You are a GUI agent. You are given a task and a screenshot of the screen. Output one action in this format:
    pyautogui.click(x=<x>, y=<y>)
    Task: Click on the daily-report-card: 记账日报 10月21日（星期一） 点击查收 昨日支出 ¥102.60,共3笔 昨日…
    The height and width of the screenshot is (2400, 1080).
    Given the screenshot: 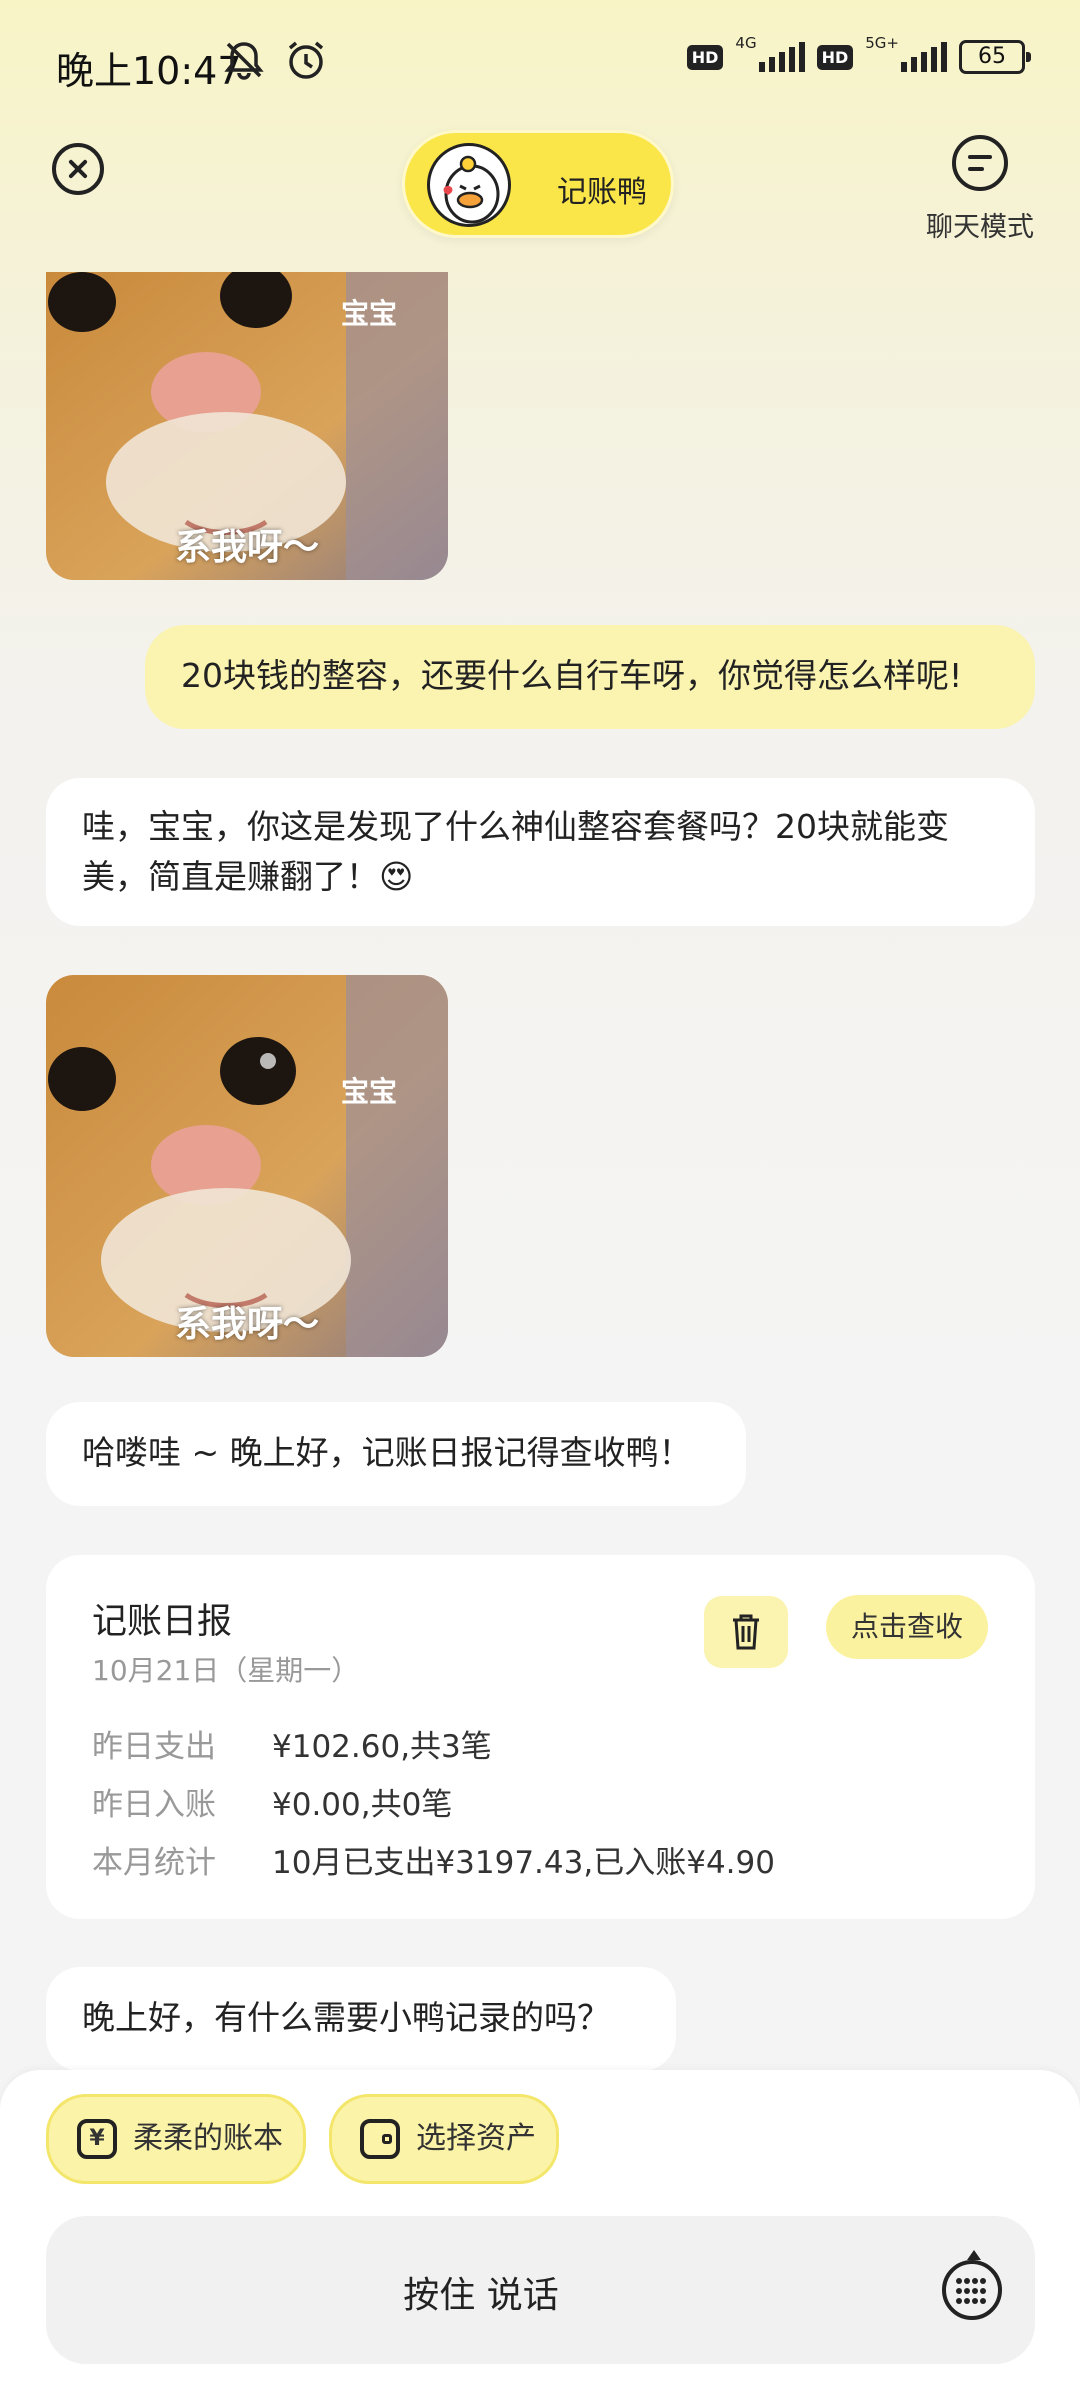 What is the action you would take?
    pyautogui.click(x=540, y=1737)
    